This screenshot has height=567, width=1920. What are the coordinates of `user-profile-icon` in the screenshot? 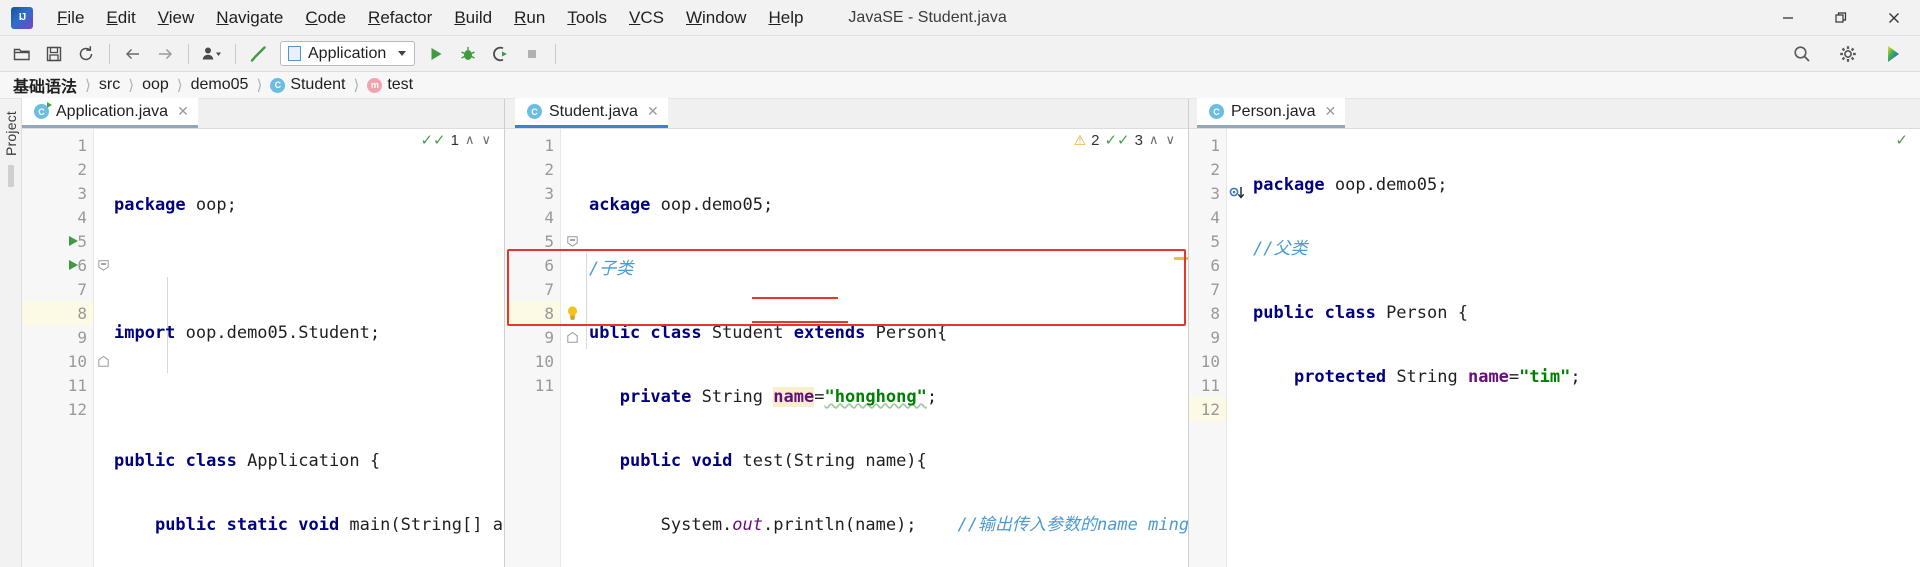 It's located at (212, 54).